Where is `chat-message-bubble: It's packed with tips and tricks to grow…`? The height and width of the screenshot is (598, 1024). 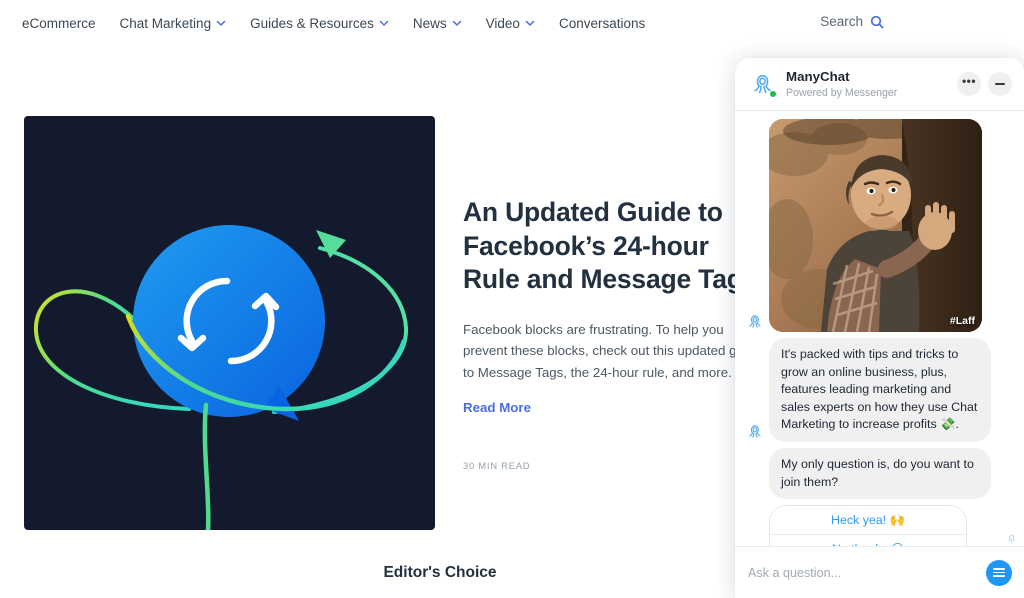
chat-message-bubble: It's packed with tips and tricks to grow… is located at coordinates (880, 390).